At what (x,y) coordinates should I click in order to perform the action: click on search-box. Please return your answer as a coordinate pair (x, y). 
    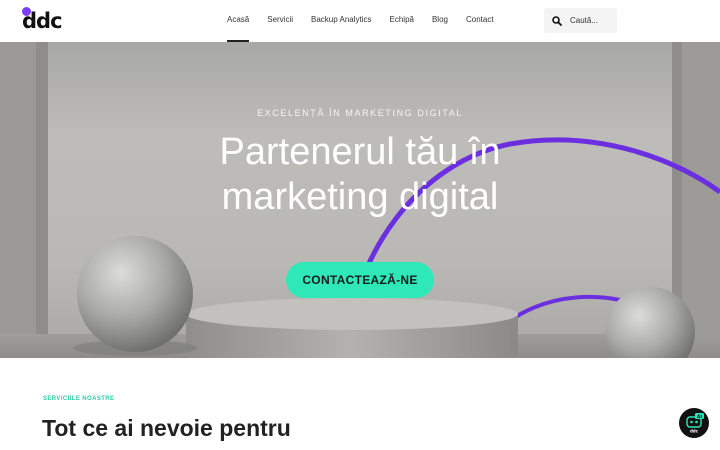
    Looking at the image, I should click on (580, 20).